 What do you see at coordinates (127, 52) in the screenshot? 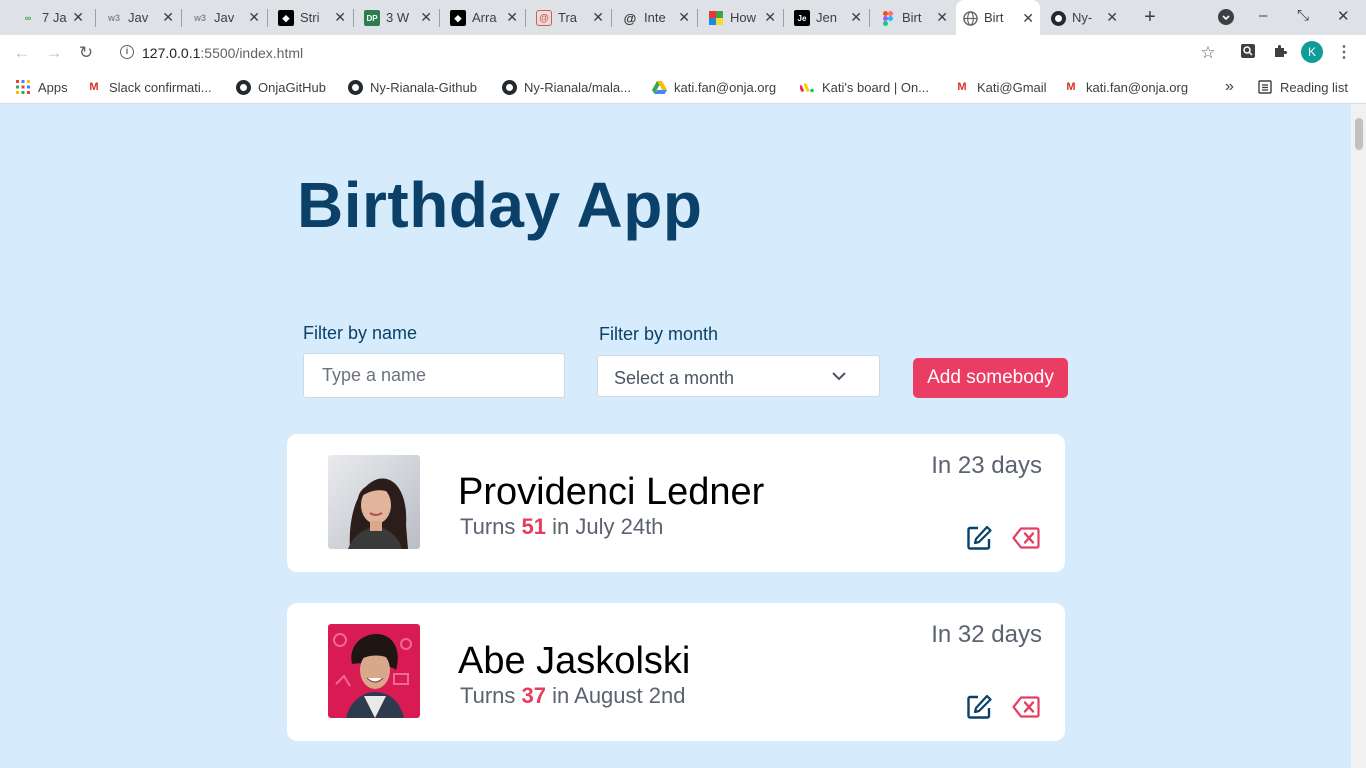
I see `site-info-icon: i` at bounding box center [127, 52].